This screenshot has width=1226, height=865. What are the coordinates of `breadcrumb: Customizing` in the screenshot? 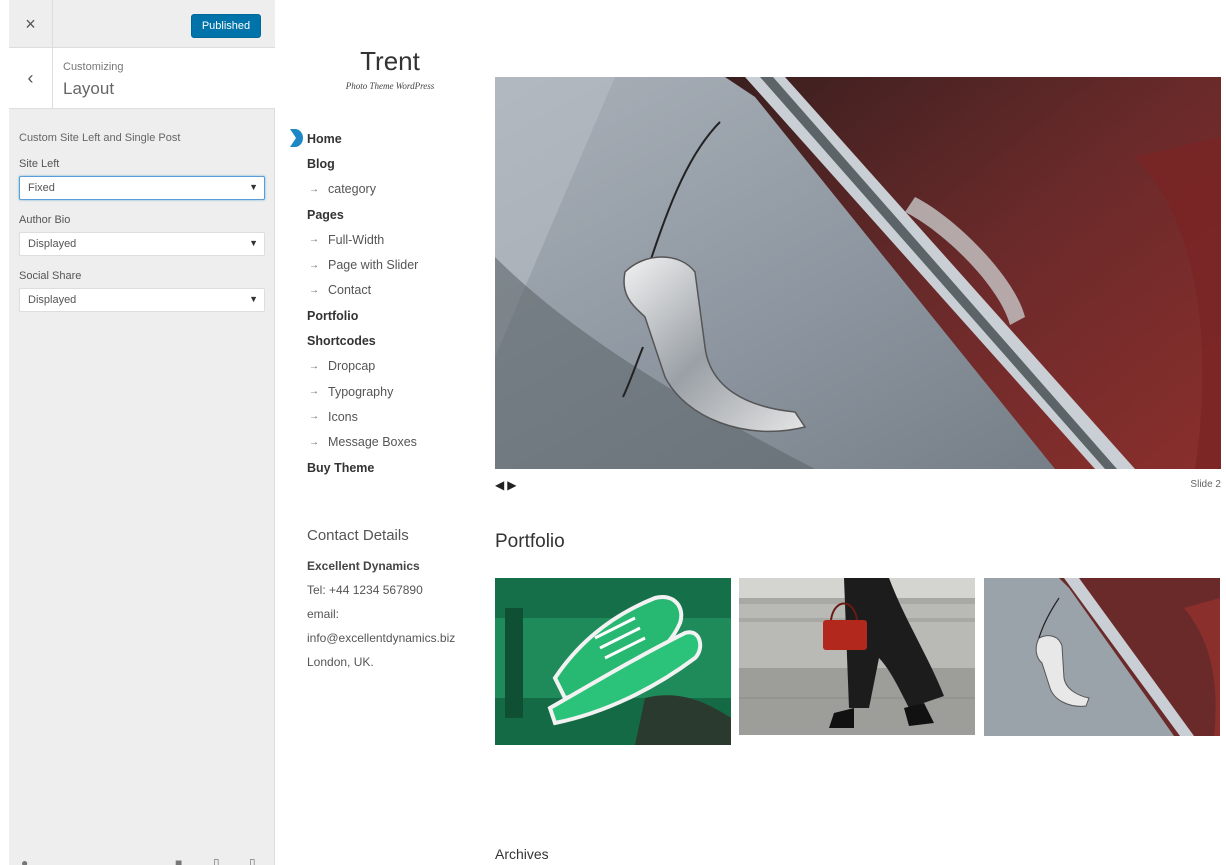 It's located at (93, 67).